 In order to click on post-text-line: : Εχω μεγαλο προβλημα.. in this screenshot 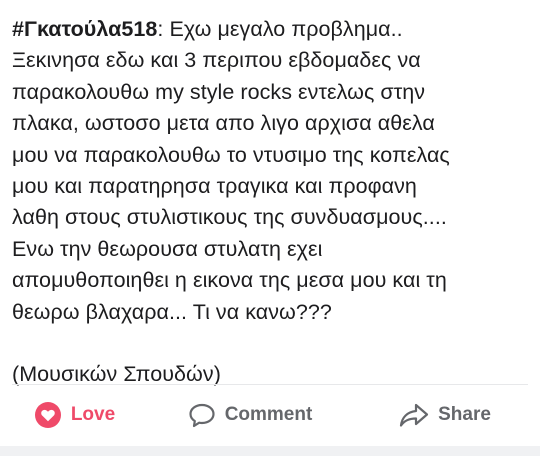, I will do `click(280, 29)`.